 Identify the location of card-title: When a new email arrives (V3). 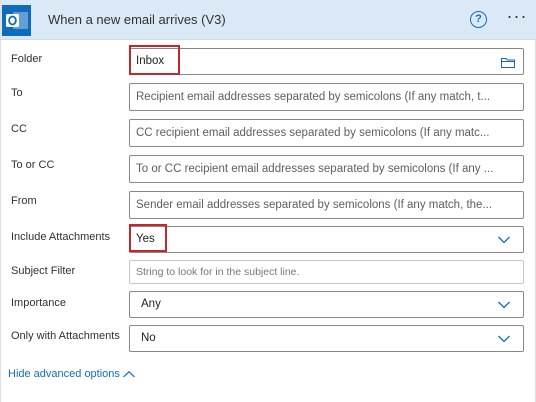
(137, 19).